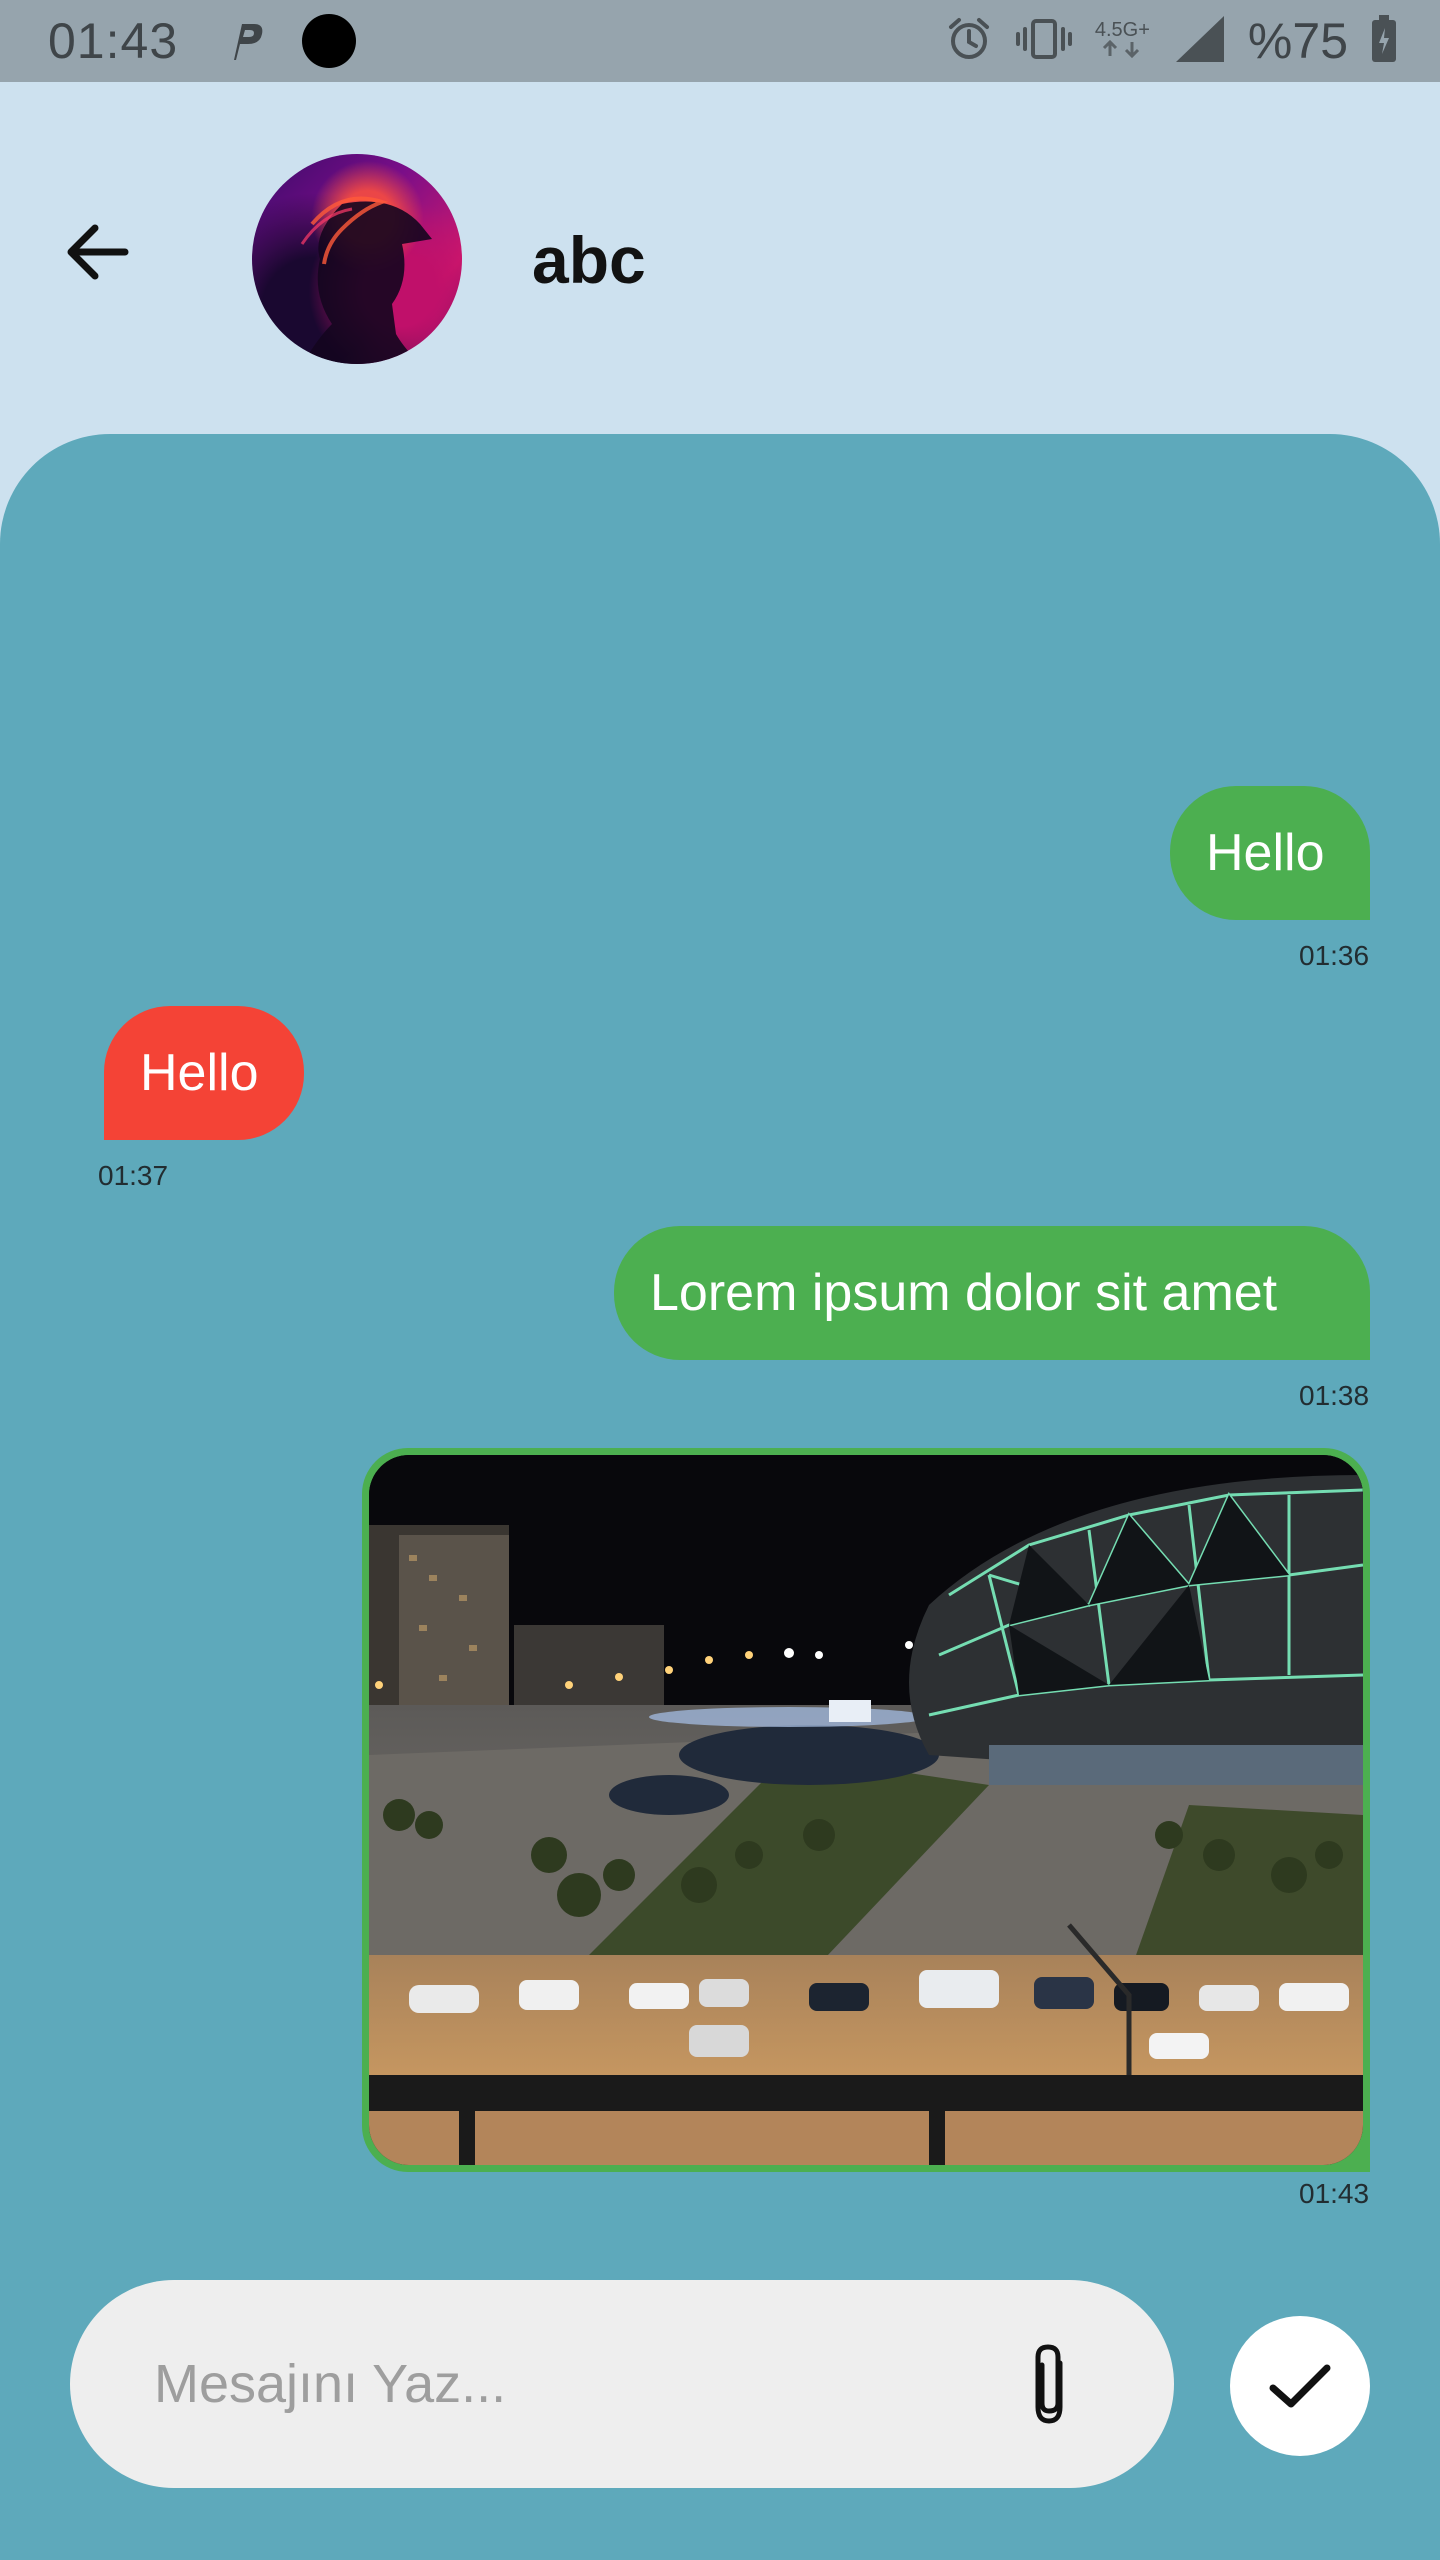 The image size is (1440, 2560). What do you see at coordinates (113, 41) in the screenshot?
I see `status-time: 01:43` at bounding box center [113, 41].